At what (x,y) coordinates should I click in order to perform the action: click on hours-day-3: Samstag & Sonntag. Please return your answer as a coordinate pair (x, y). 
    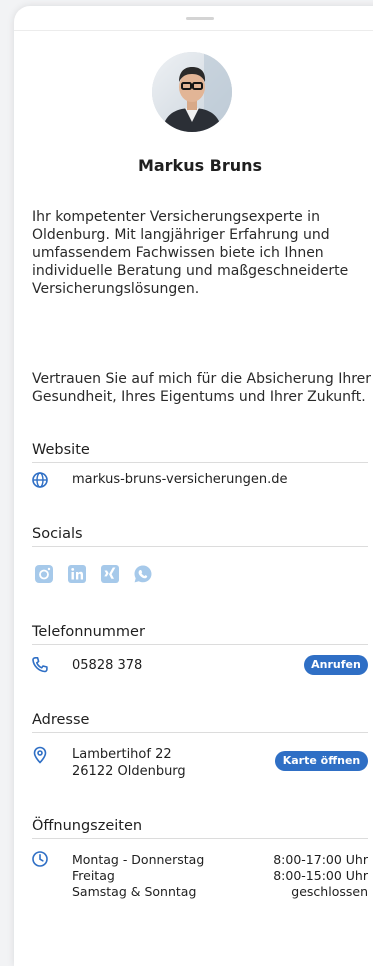
    Looking at the image, I should click on (134, 891).